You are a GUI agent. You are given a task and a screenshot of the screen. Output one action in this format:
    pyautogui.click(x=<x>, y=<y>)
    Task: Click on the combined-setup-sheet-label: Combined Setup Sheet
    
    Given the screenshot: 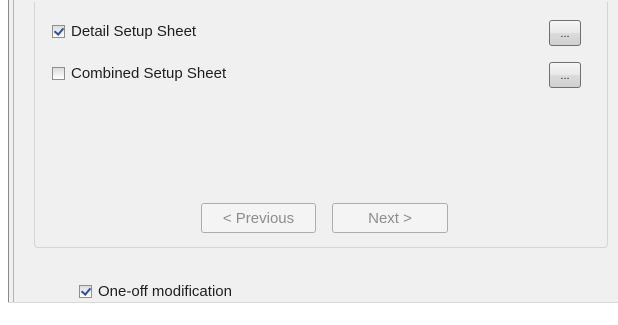 What is the action you would take?
    pyautogui.click(x=149, y=73)
    